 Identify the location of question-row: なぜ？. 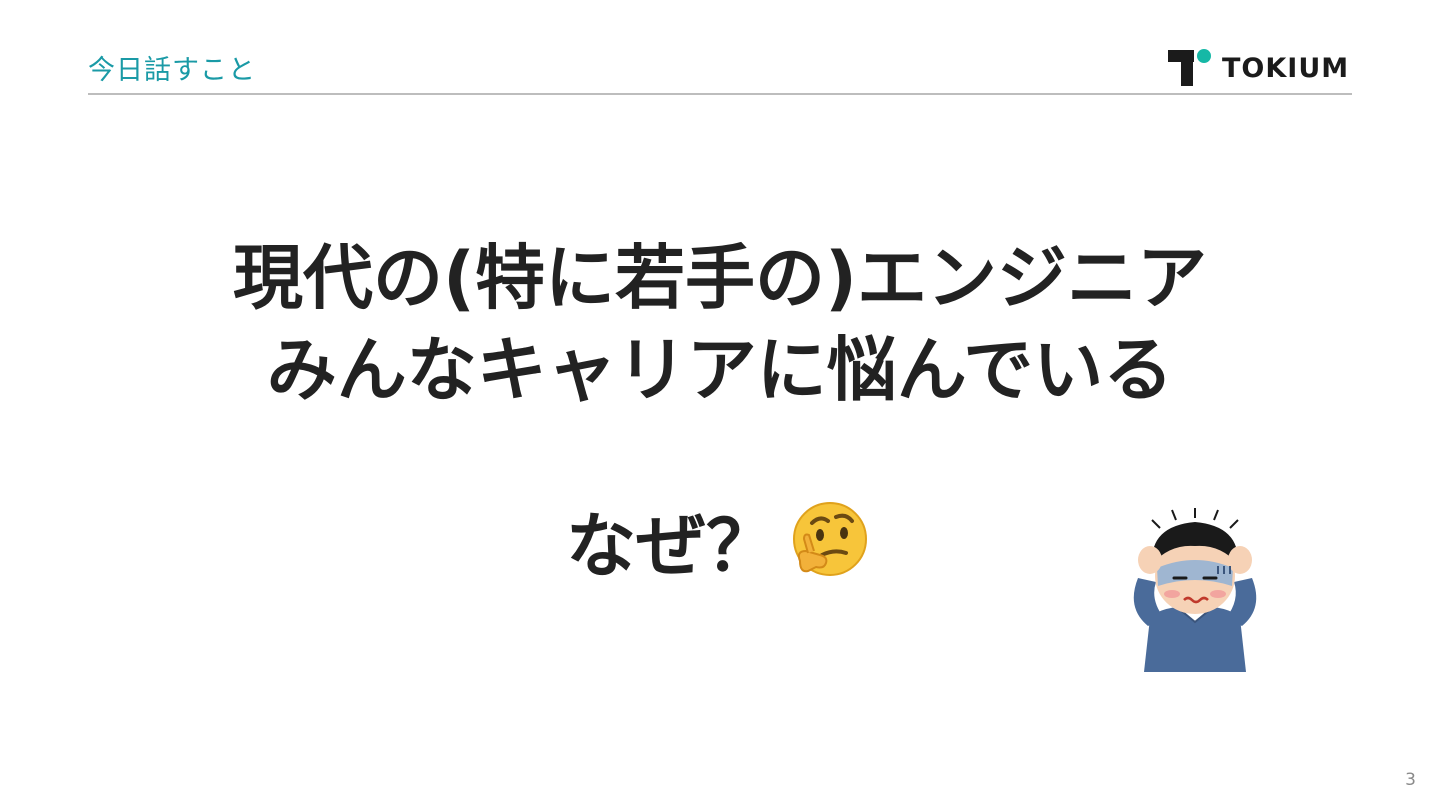
(718, 540).